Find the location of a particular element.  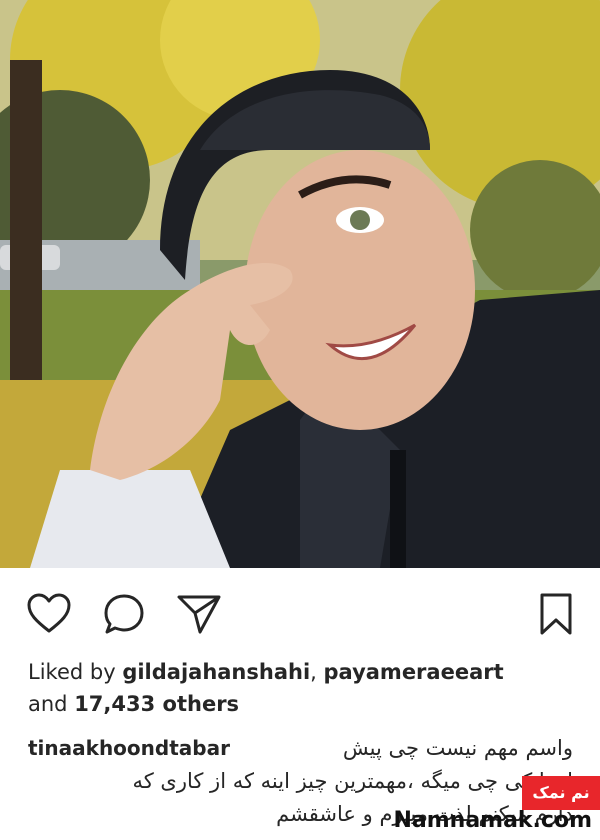

likes-and: and is located at coordinates (51, 704).